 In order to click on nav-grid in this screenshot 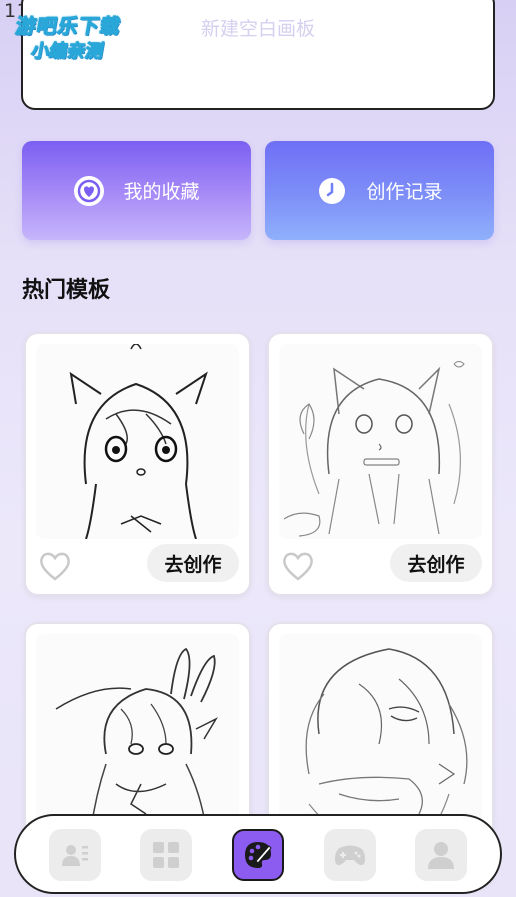, I will do `click(166, 855)`.